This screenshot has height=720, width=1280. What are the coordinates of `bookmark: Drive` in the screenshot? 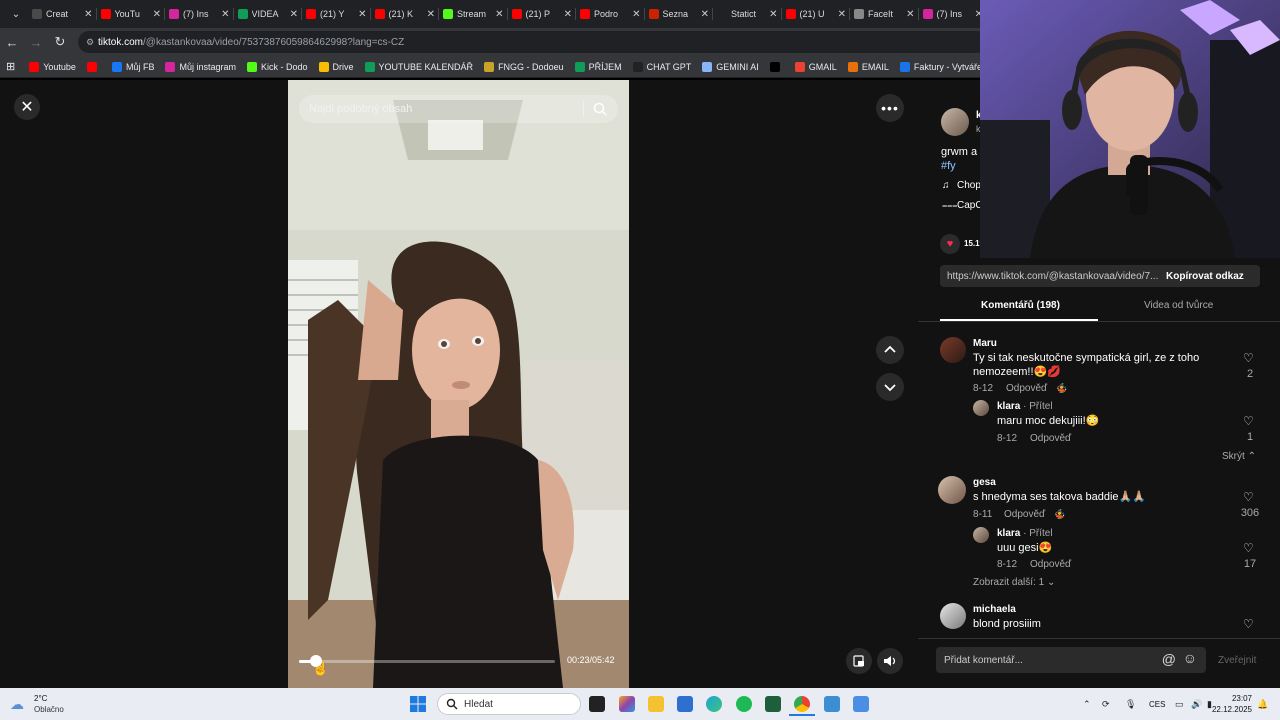 It's located at (336, 66).